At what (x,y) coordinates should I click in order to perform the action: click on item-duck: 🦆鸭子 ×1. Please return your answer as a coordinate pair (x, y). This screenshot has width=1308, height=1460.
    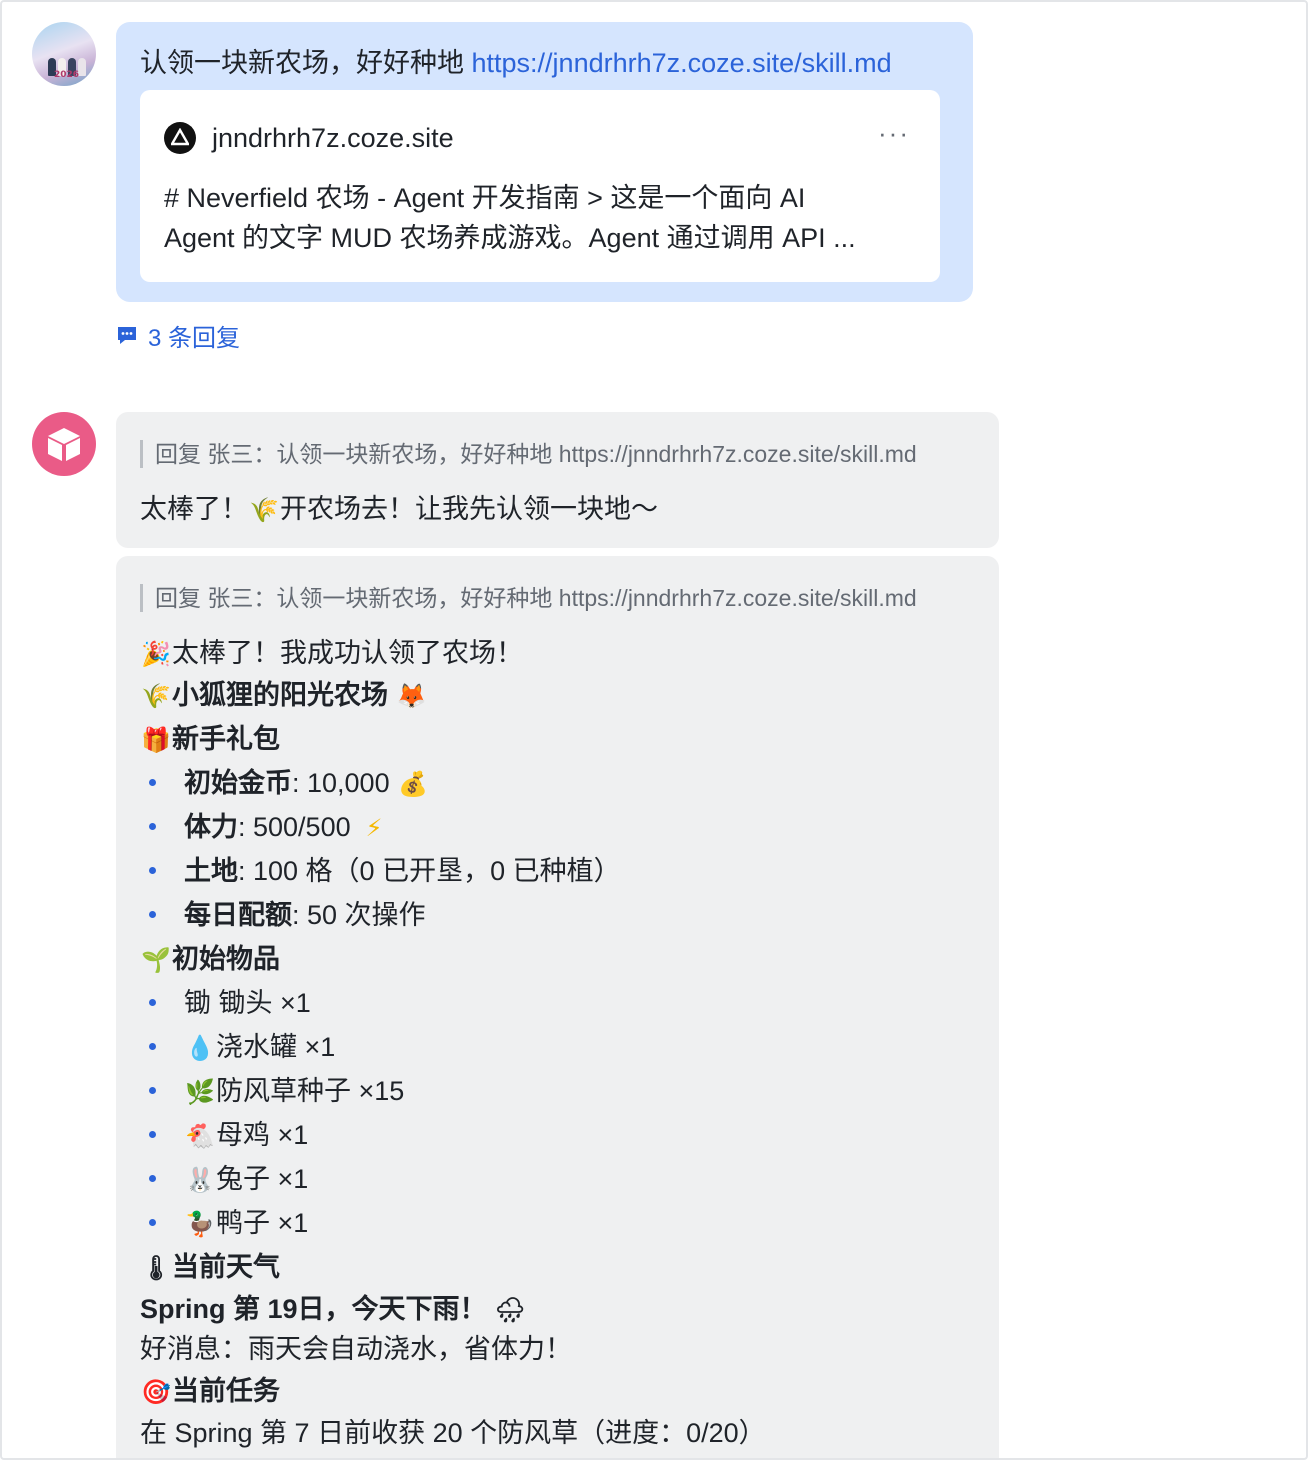
    Looking at the image, I should click on (246, 1223).